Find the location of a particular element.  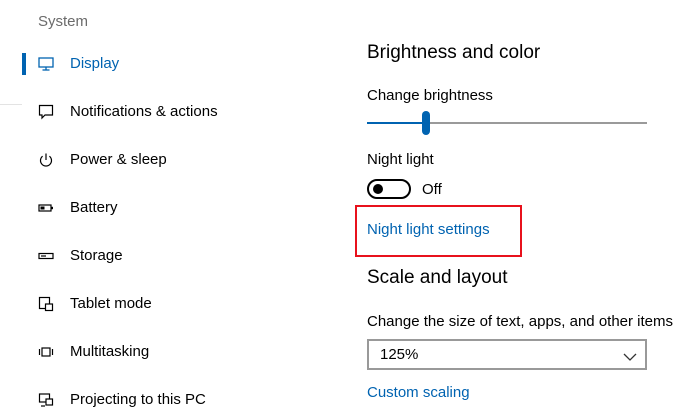

night-light-label: Night light is located at coordinates (400, 159).